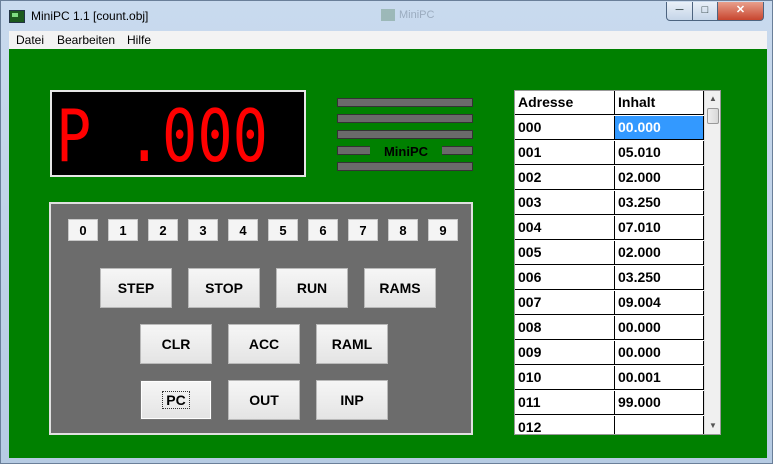  What do you see at coordinates (403, 230) in the screenshot?
I see `digit-key-8: 8` at bounding box center [403, 230].